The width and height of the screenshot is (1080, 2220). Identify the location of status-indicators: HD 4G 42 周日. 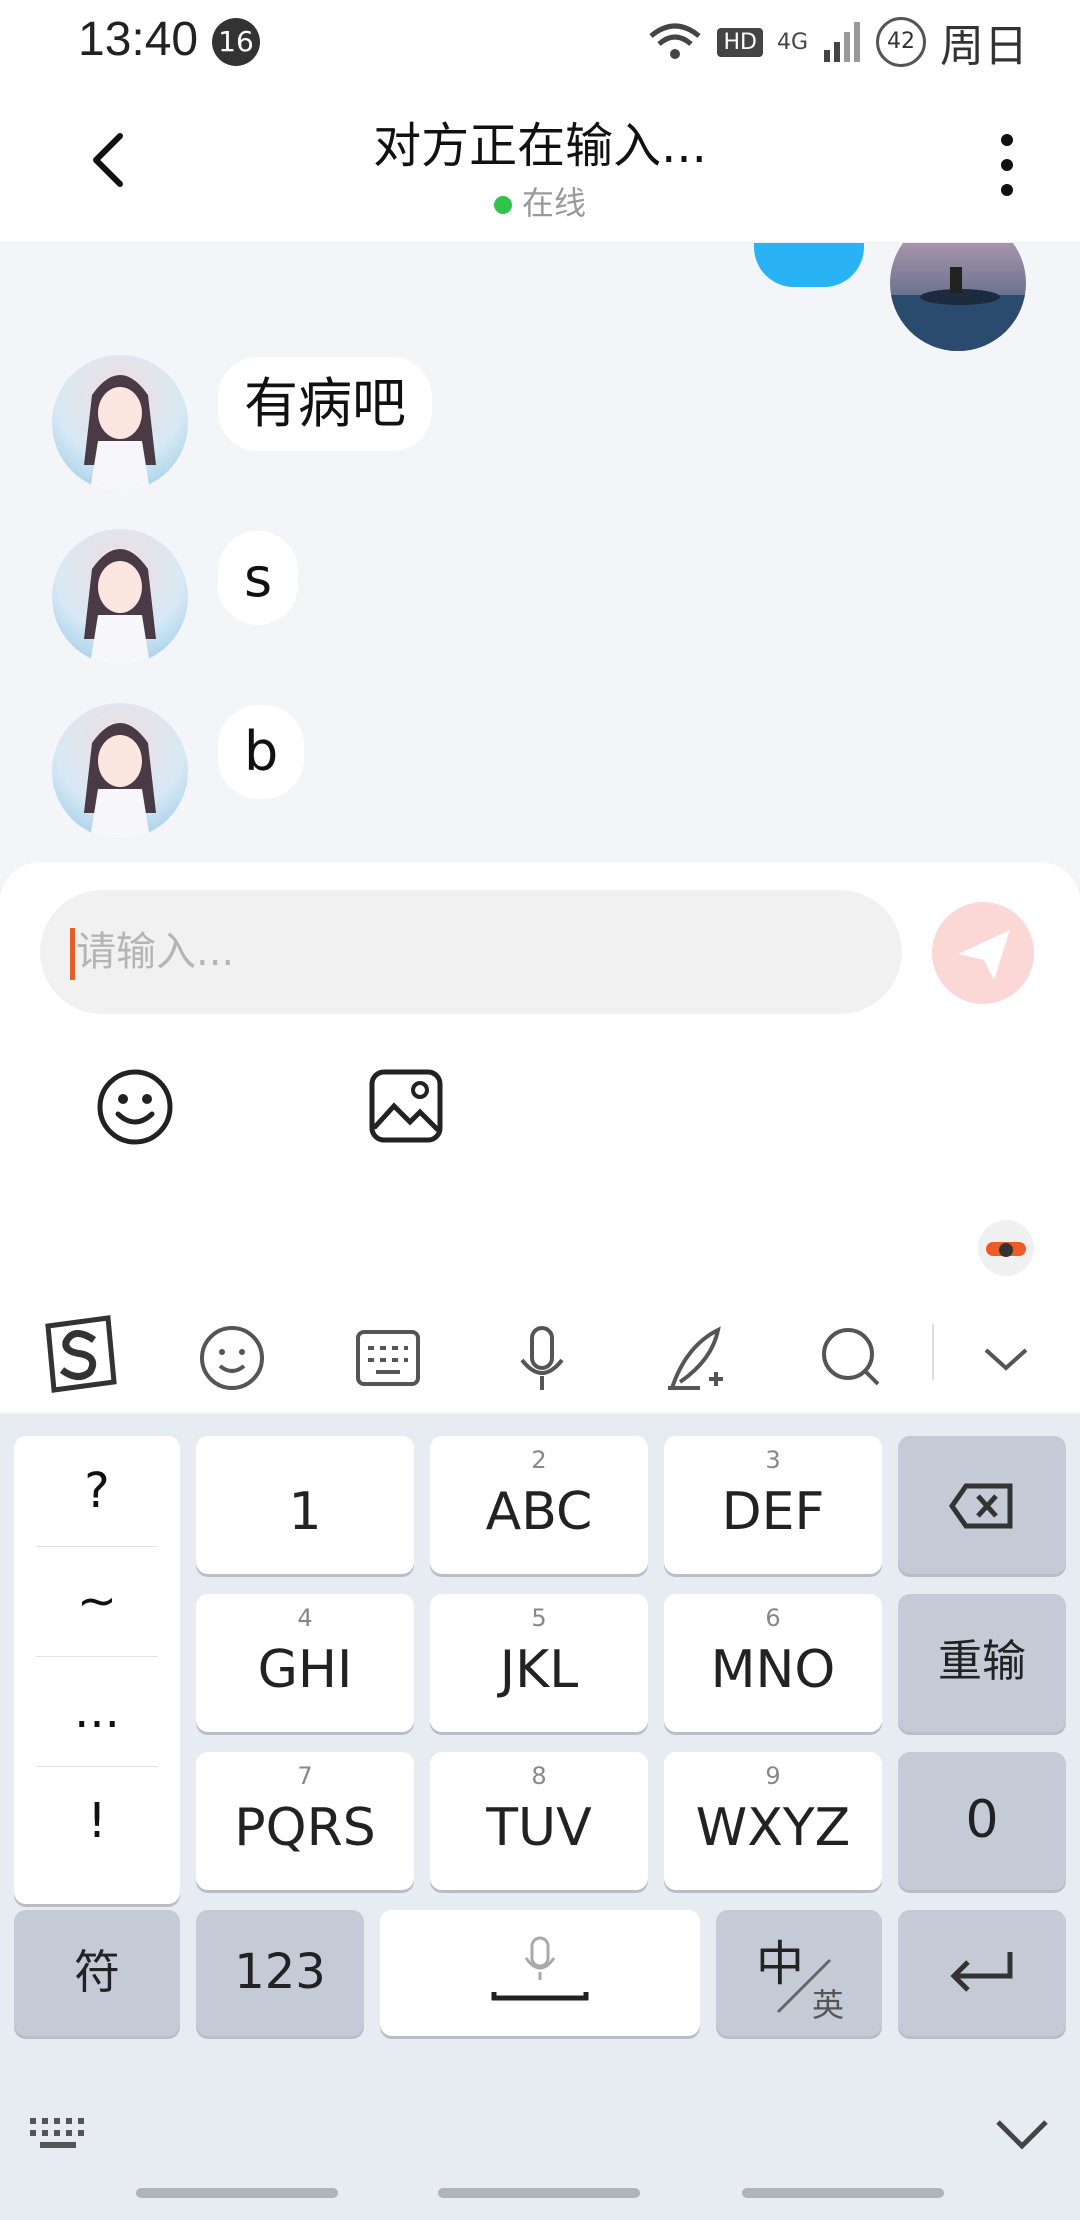
(837, 42).